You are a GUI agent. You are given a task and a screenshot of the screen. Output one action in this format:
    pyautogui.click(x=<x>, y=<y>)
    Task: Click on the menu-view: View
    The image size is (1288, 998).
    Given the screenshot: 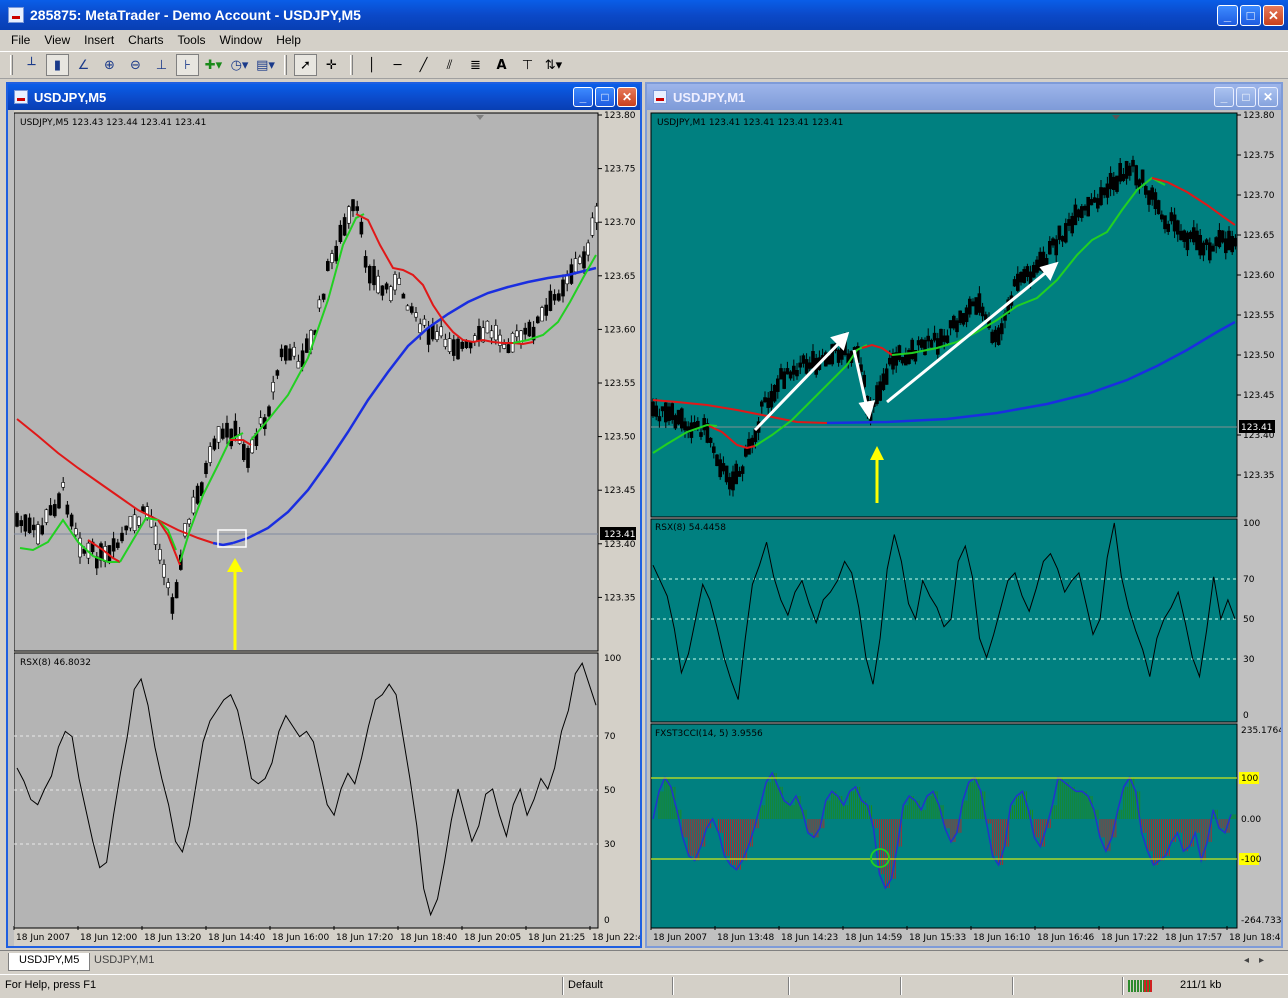 What is the action you would take?
    pyautogui.click(x=57, y=40)
    